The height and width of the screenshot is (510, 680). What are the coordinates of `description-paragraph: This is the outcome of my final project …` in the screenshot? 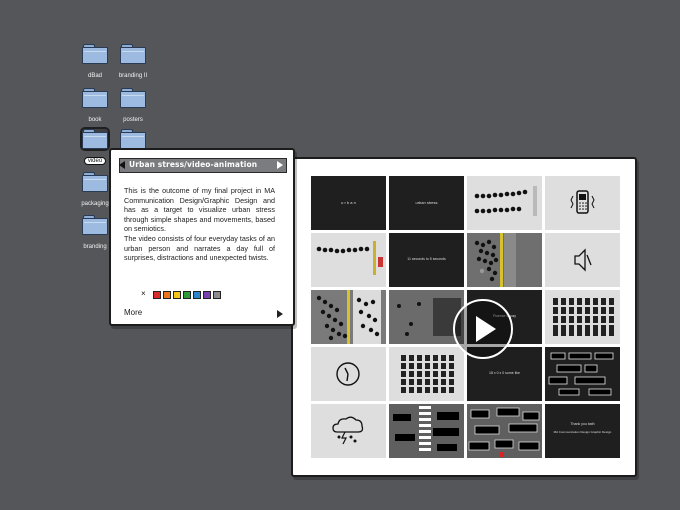 It's located at (199, 210).